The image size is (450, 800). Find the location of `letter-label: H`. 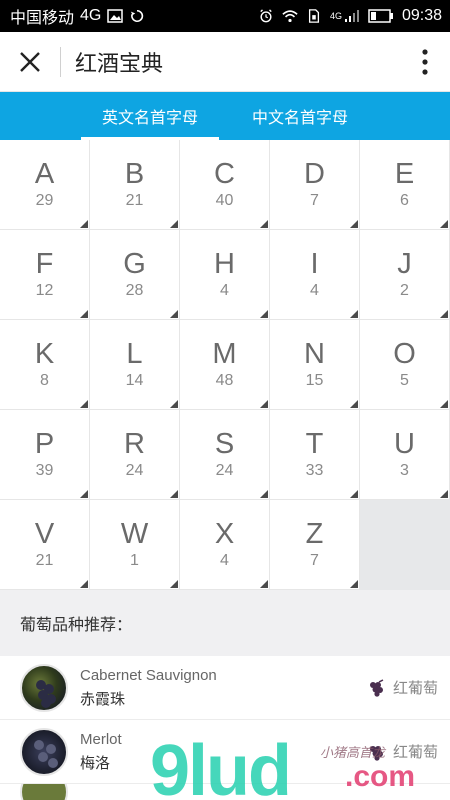

letter-label: H is located at coordinates (224, 264).